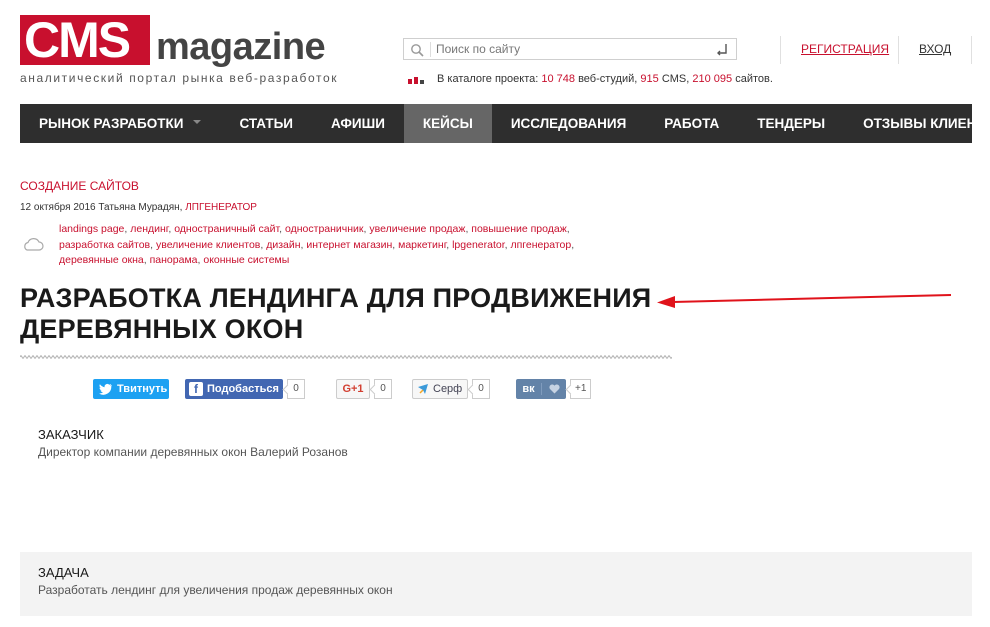 The height and width of the screenshot is (627, 990). I want to click on logo-cms-block: CMS, so click(85, 40).